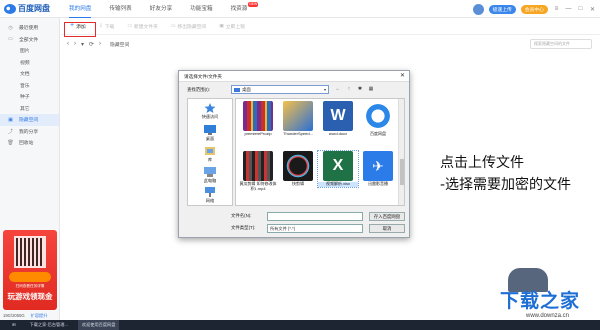  What do you see at coordinates (315, 228) in the screenshot?
I see `filetype-select: 所有文件 (*.*)` at bounding box center [315, 228].